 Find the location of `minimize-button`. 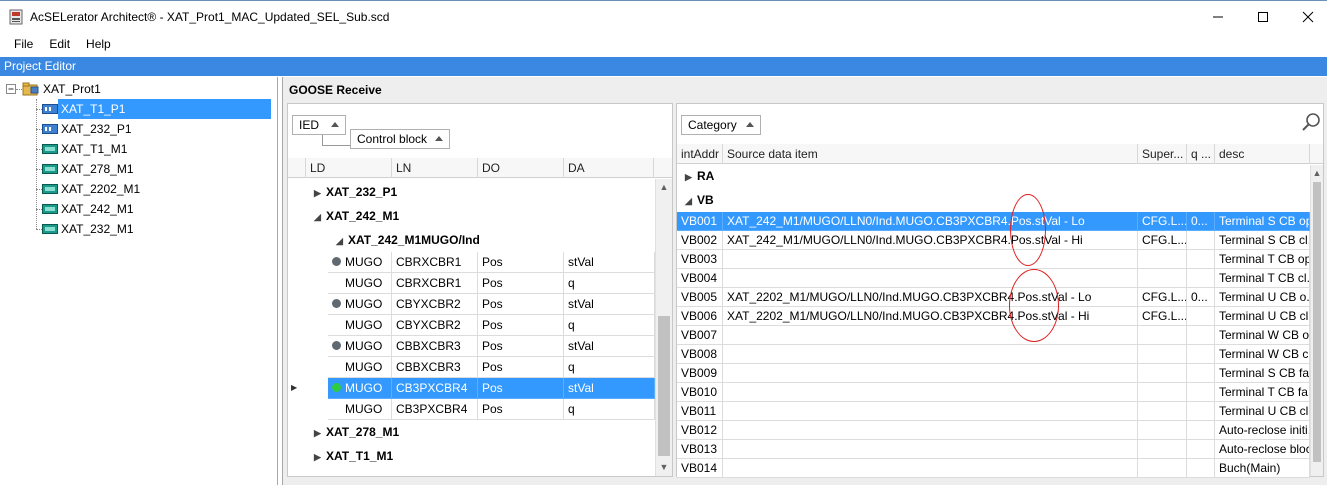

minimize-button is located at coordinates (1218, 16).